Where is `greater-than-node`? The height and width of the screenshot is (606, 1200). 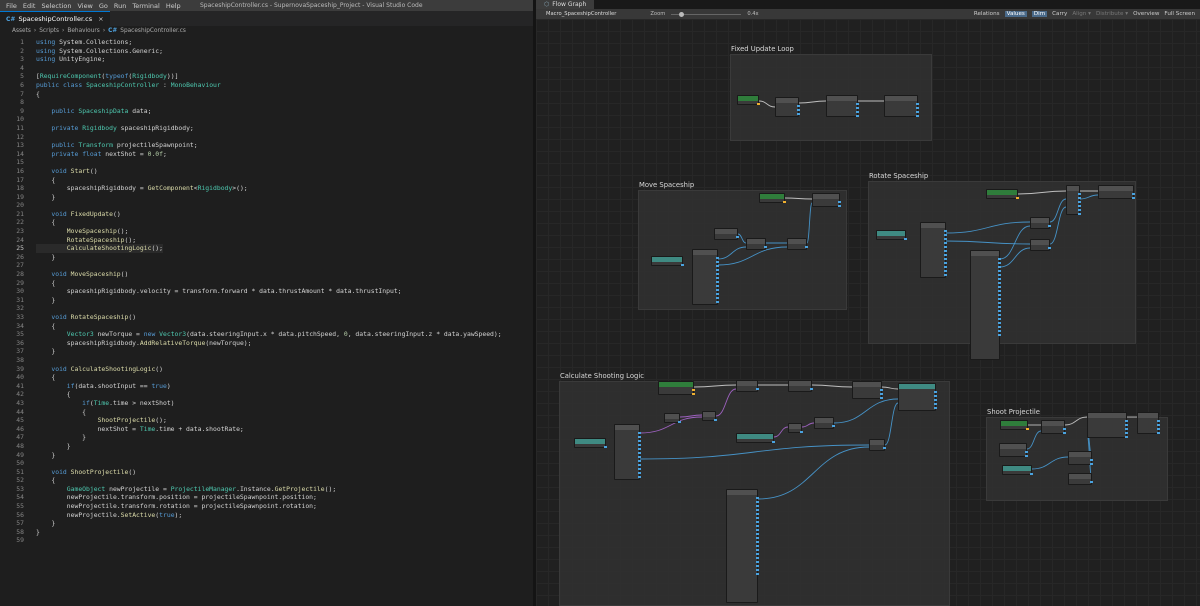 greater-than-node is located at coordinates (709, 416).